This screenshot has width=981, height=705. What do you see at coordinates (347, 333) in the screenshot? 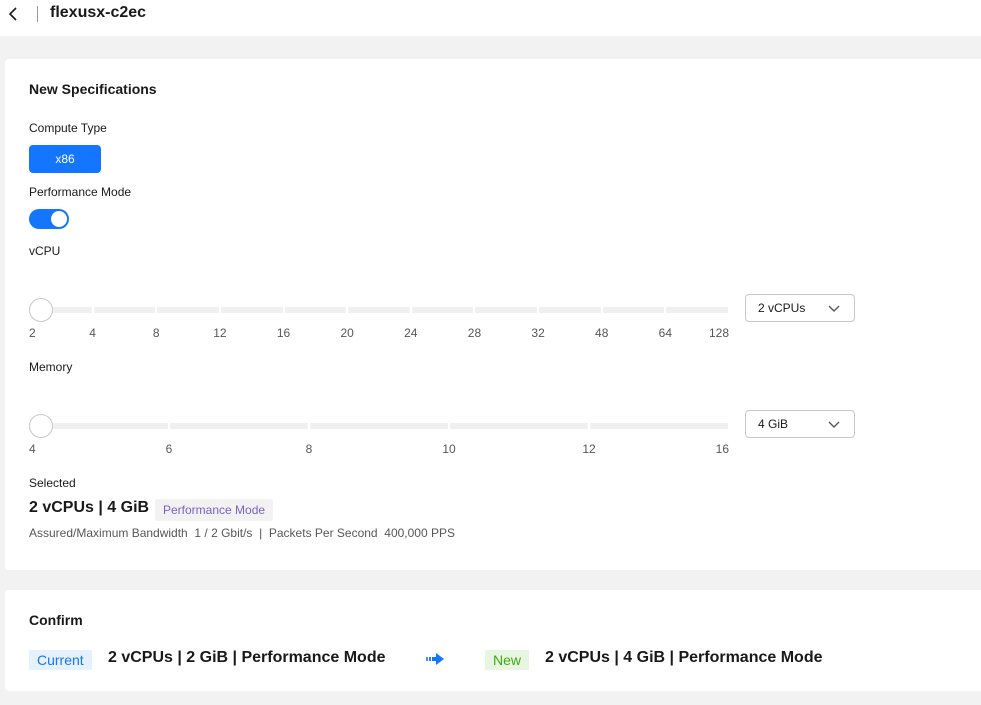
I see `vcpu-tick-label: 20` at bounding box center [347, 333].